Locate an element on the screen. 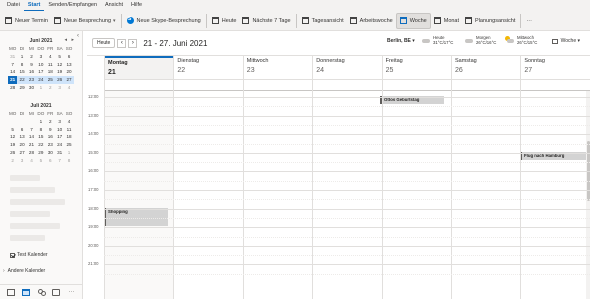  more-icon: ··· is located at coordinates (71, 292).